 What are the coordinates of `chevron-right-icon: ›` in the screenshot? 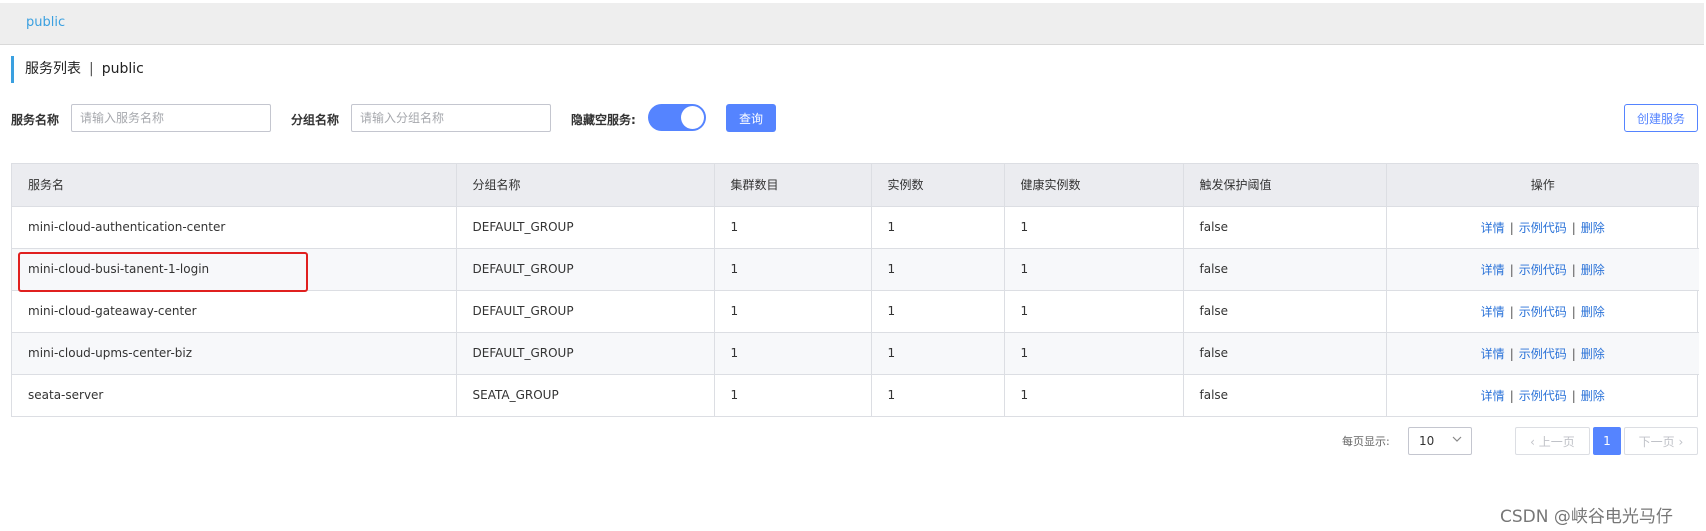 It's located at (1679, 441).